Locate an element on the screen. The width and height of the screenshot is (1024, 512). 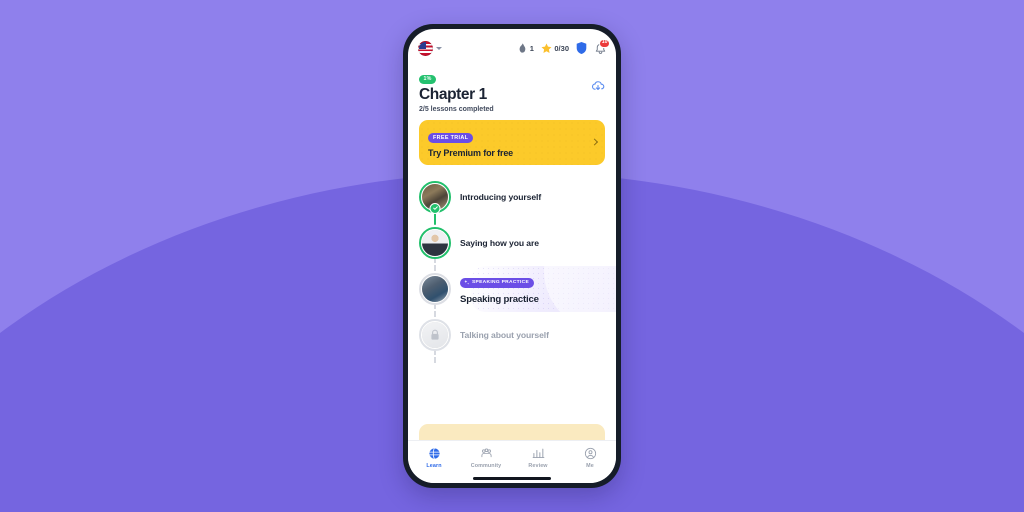
tab-learn: Learn is located at coordinates (434, 458).